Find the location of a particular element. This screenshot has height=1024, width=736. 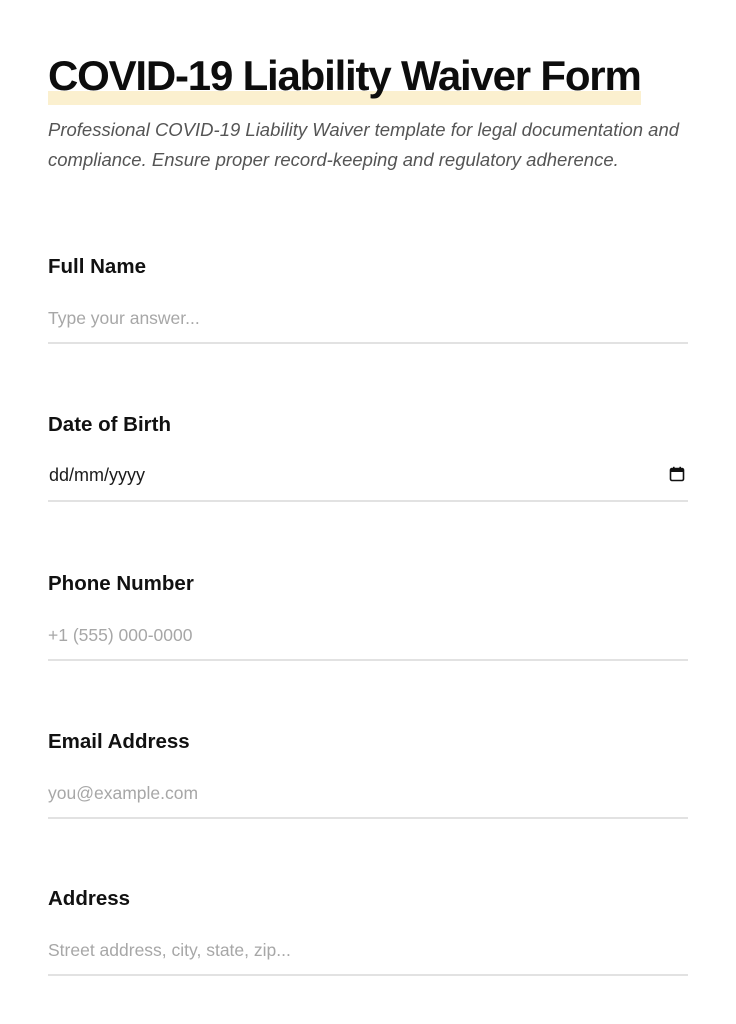

date-of-birth-label: Date of Birth is located at coordinates (109, 424).